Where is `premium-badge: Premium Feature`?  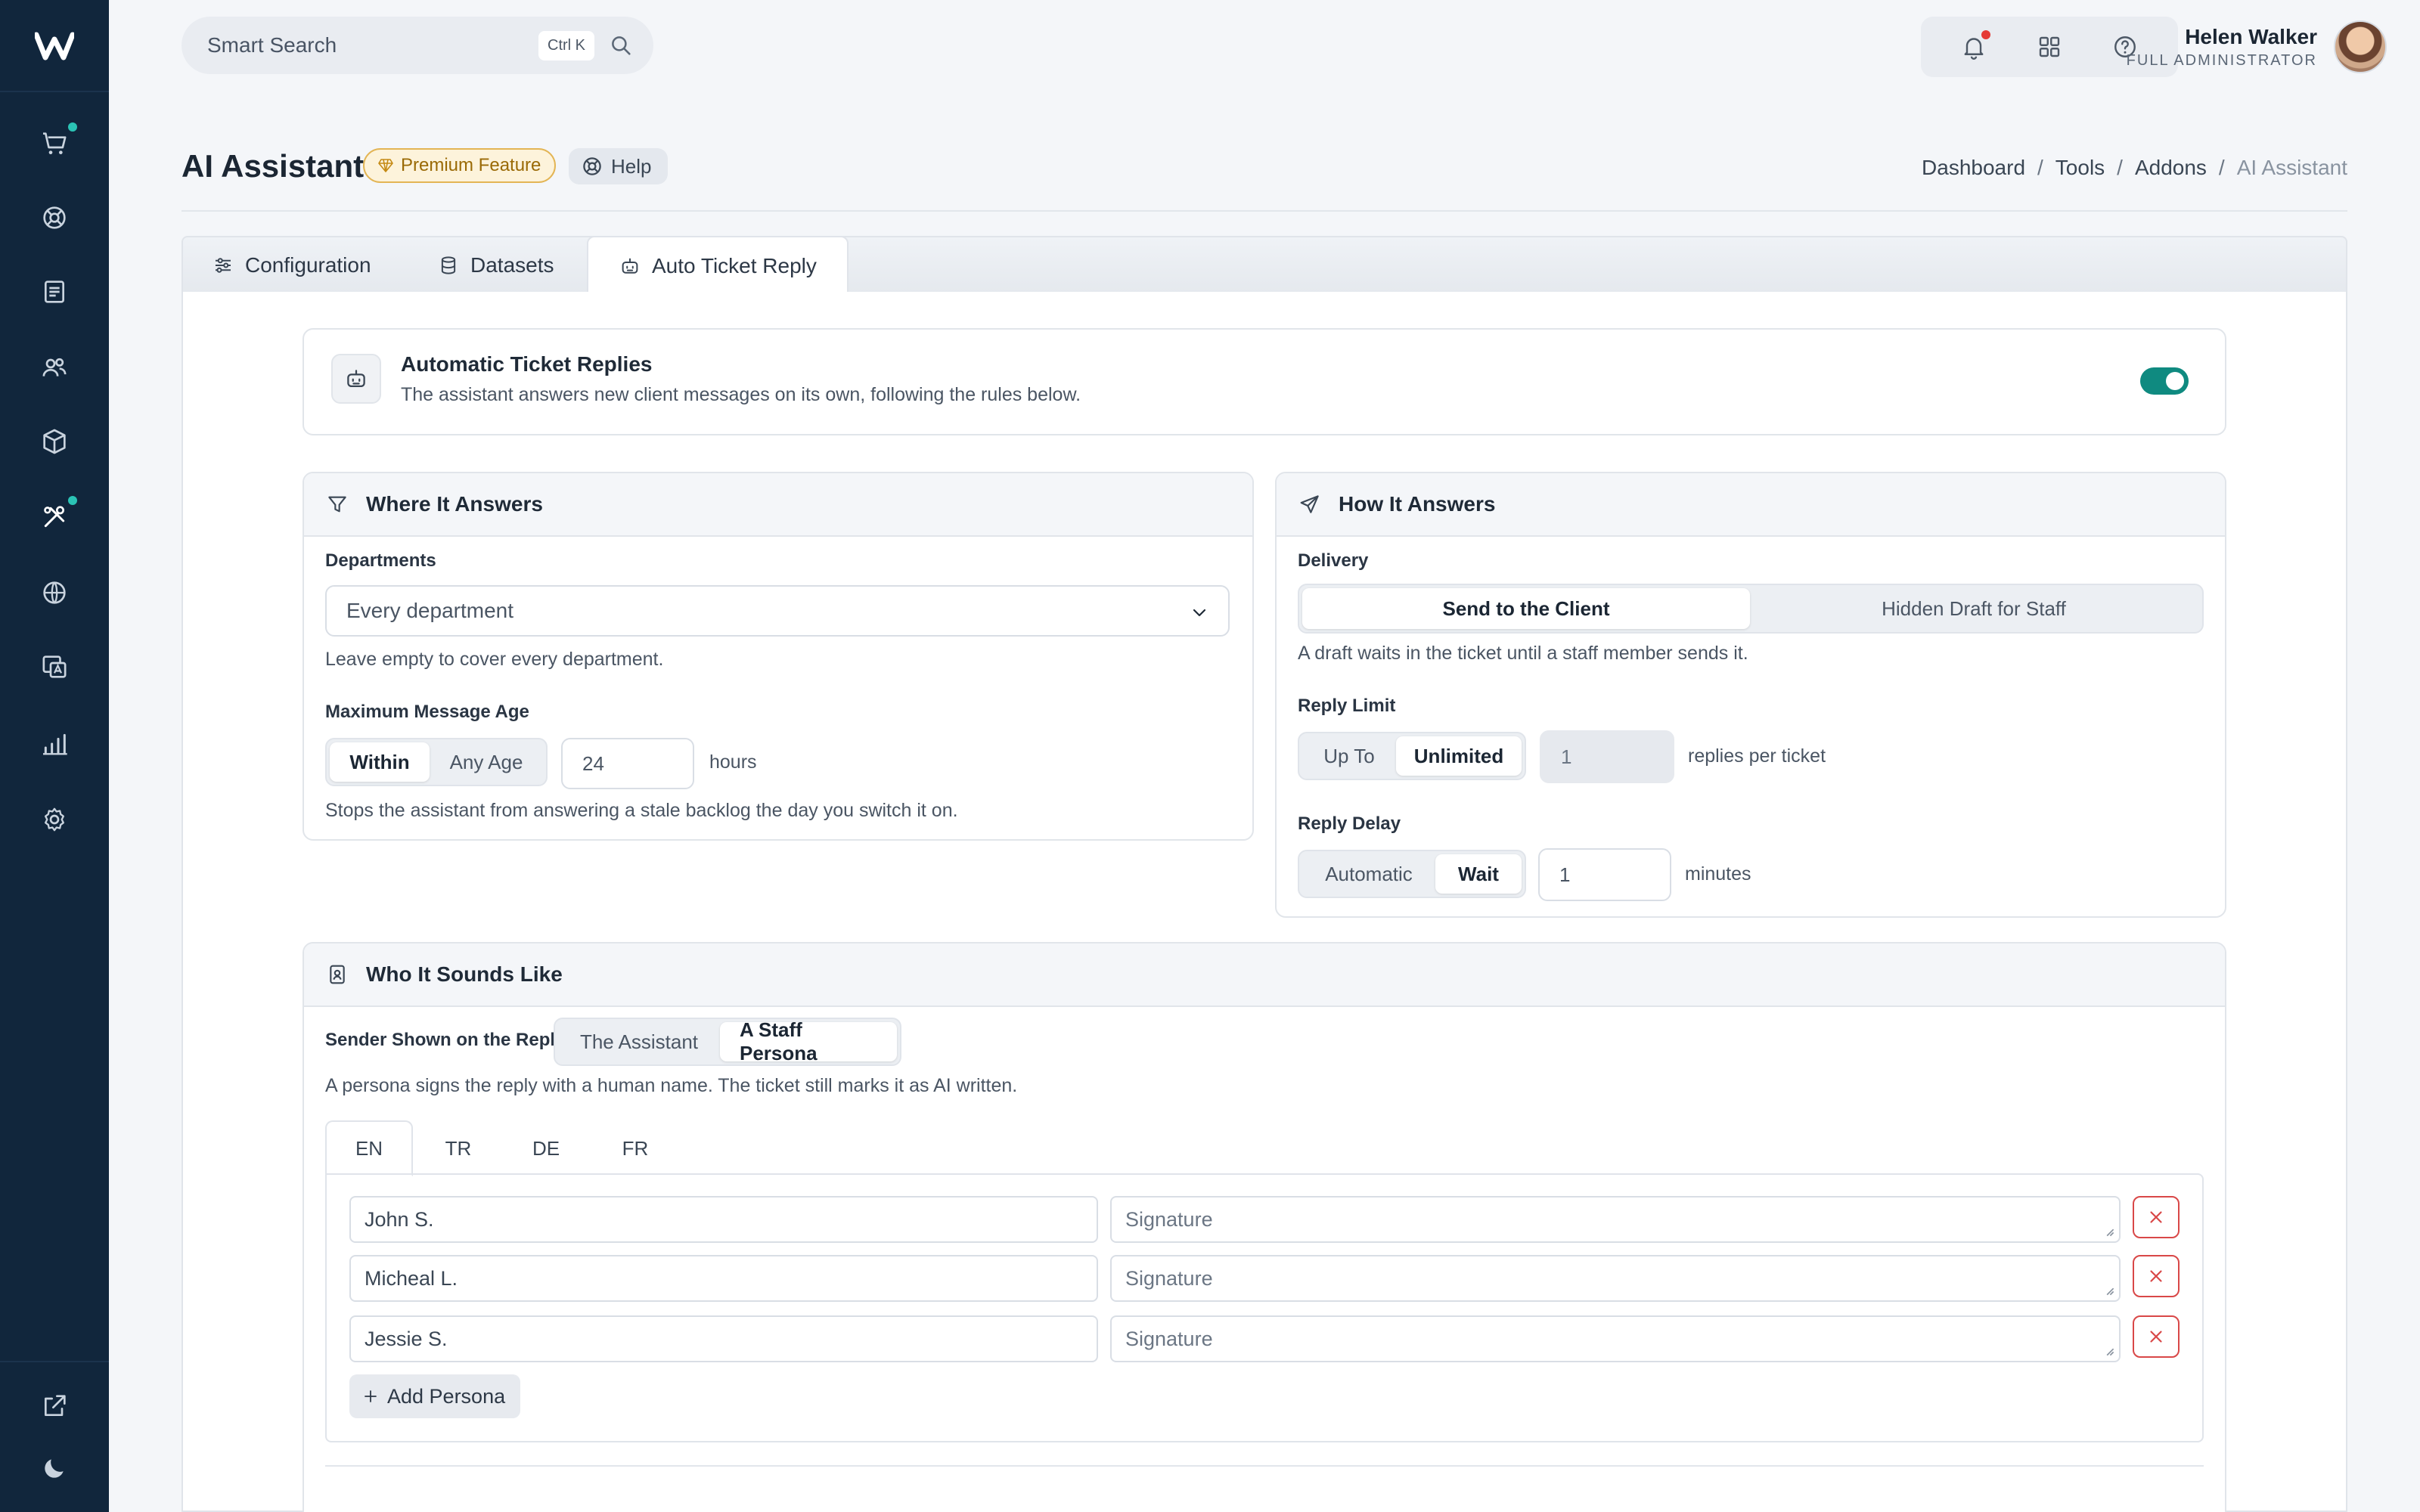
premium-badge: Premium Feature is located at coordinates (460, 165).